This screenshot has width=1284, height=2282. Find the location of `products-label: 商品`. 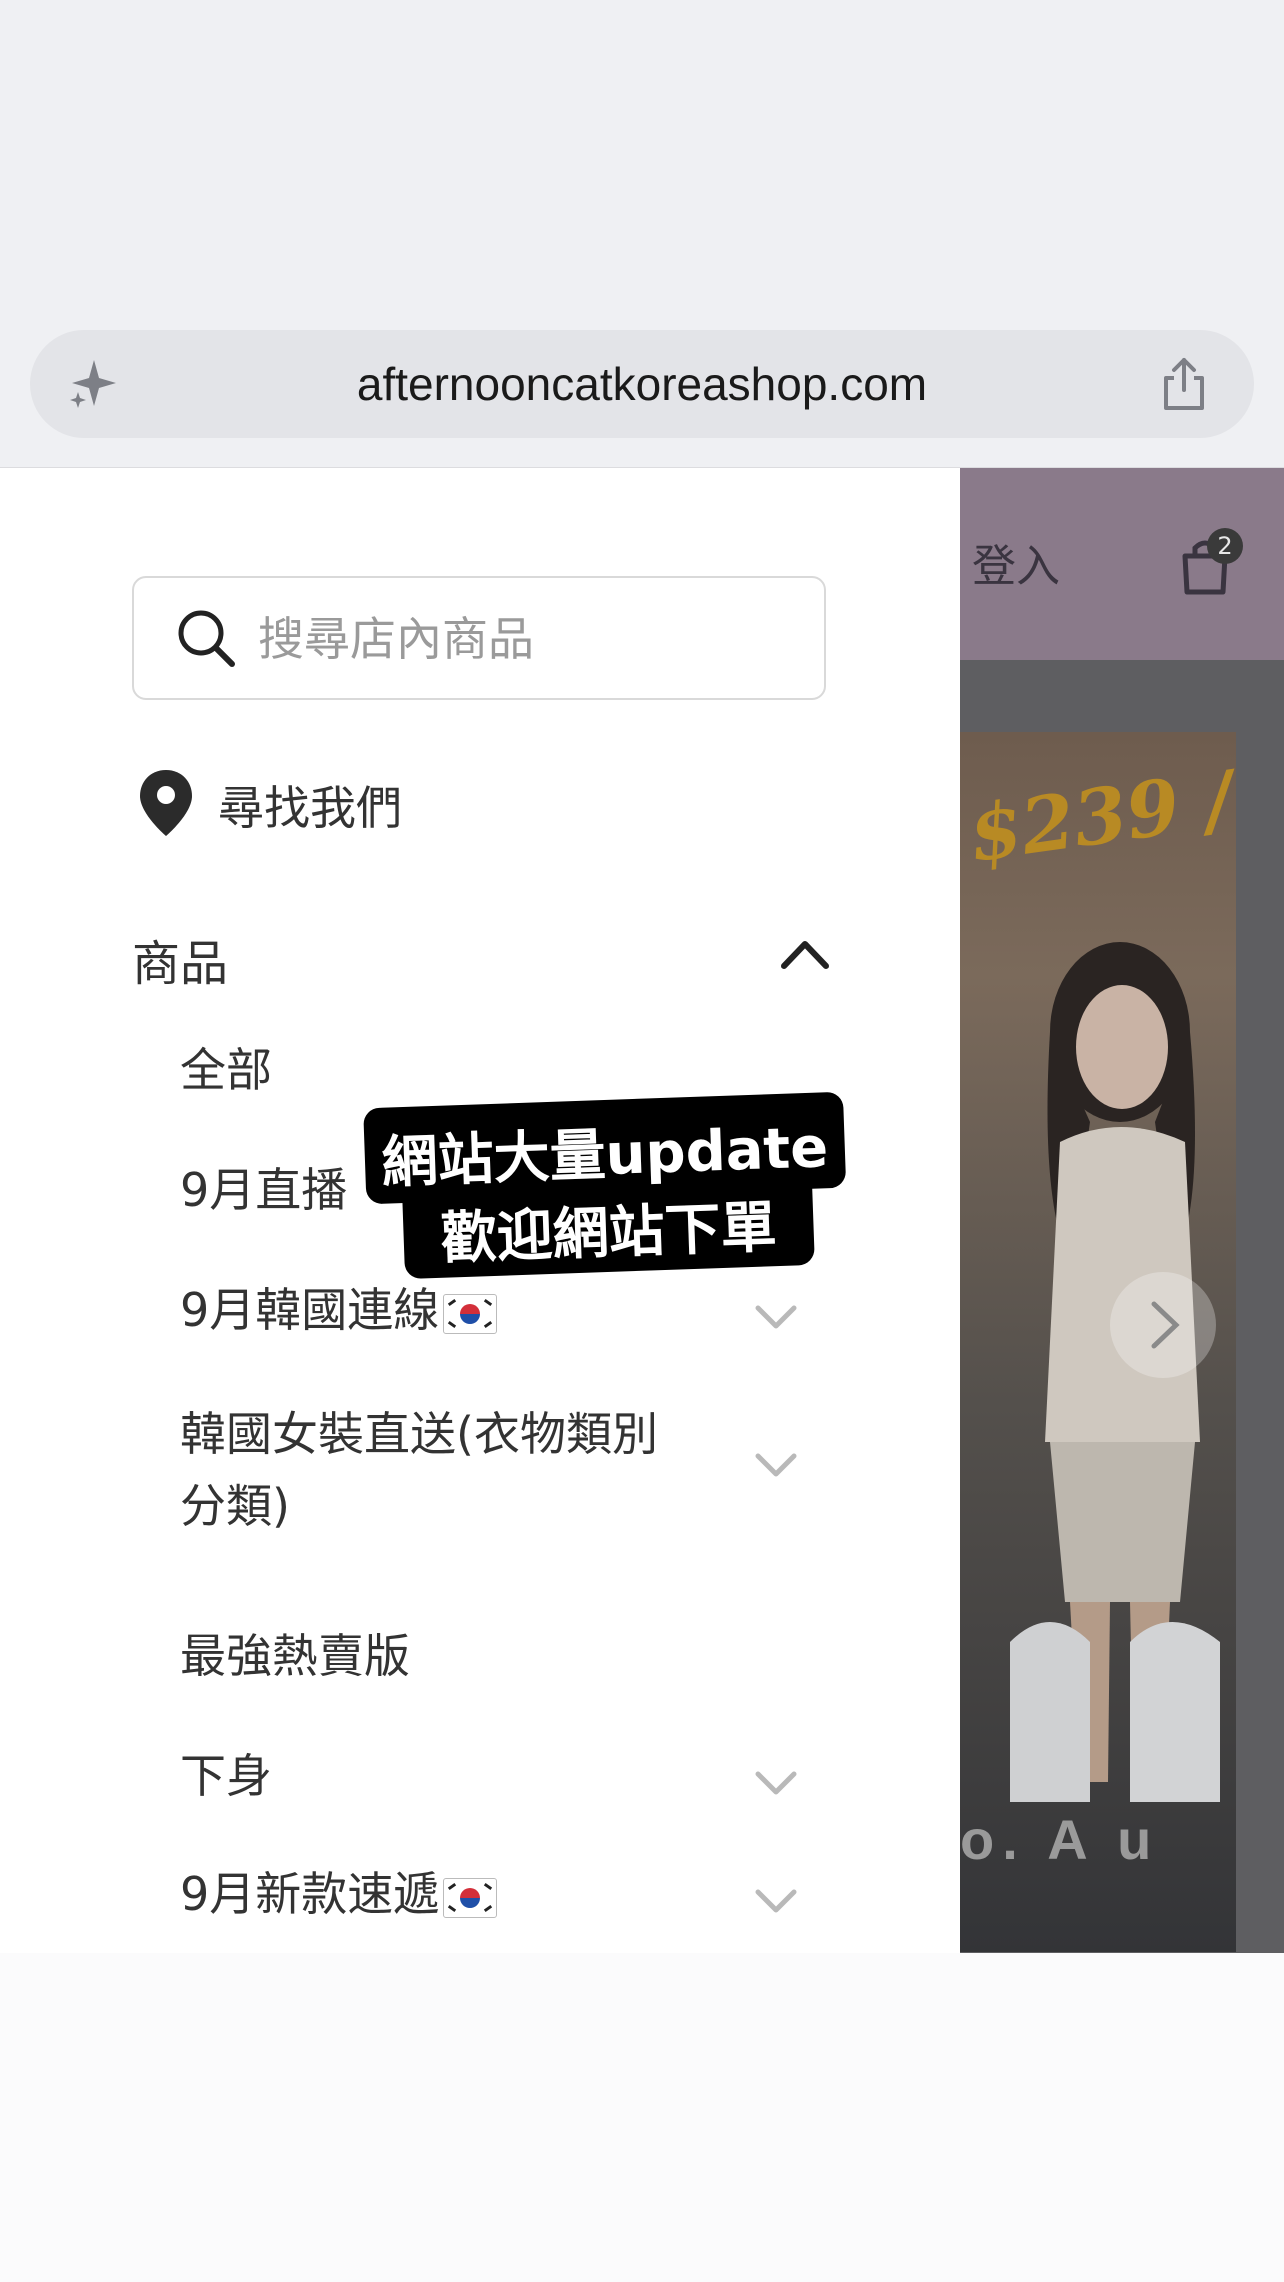

products-label: 商品 is located at coordinates (180, 964).